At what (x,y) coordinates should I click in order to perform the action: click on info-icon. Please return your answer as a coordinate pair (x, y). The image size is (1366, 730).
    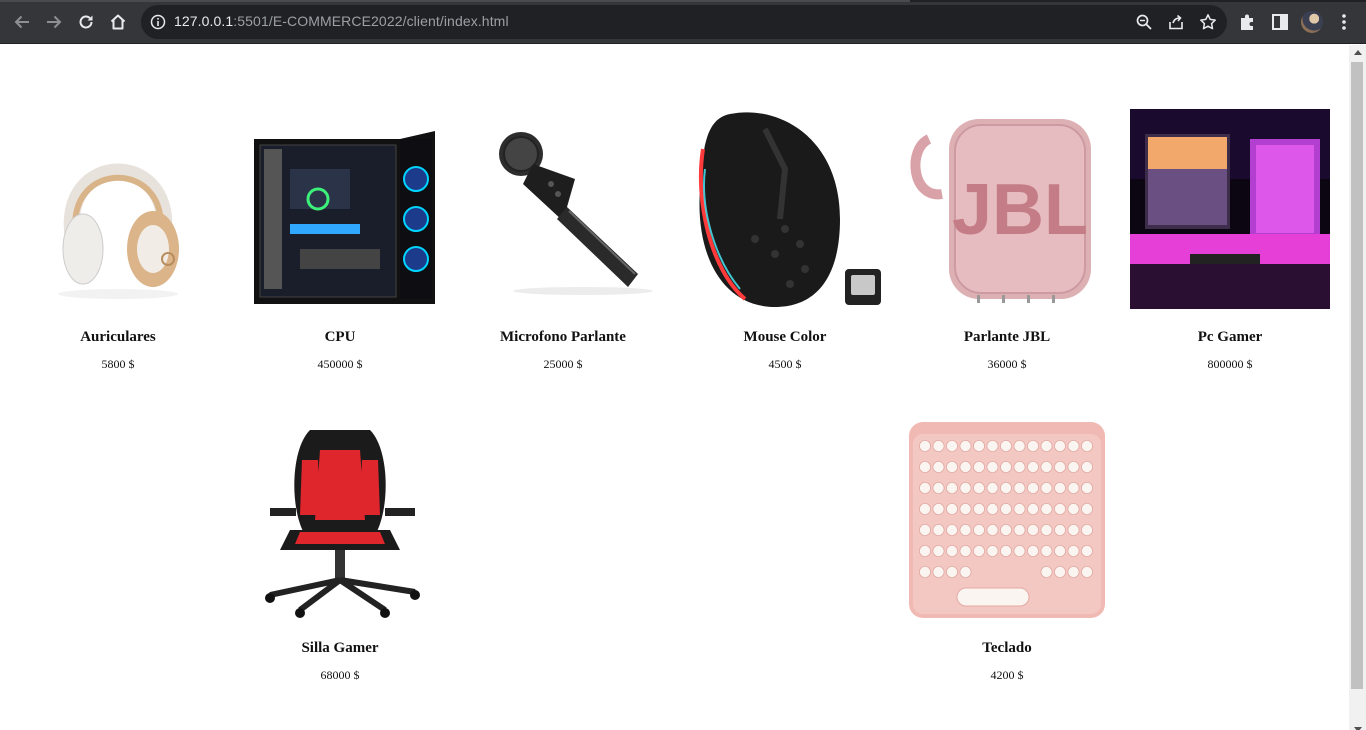
    Looking at the image, I should click on (158, 22).